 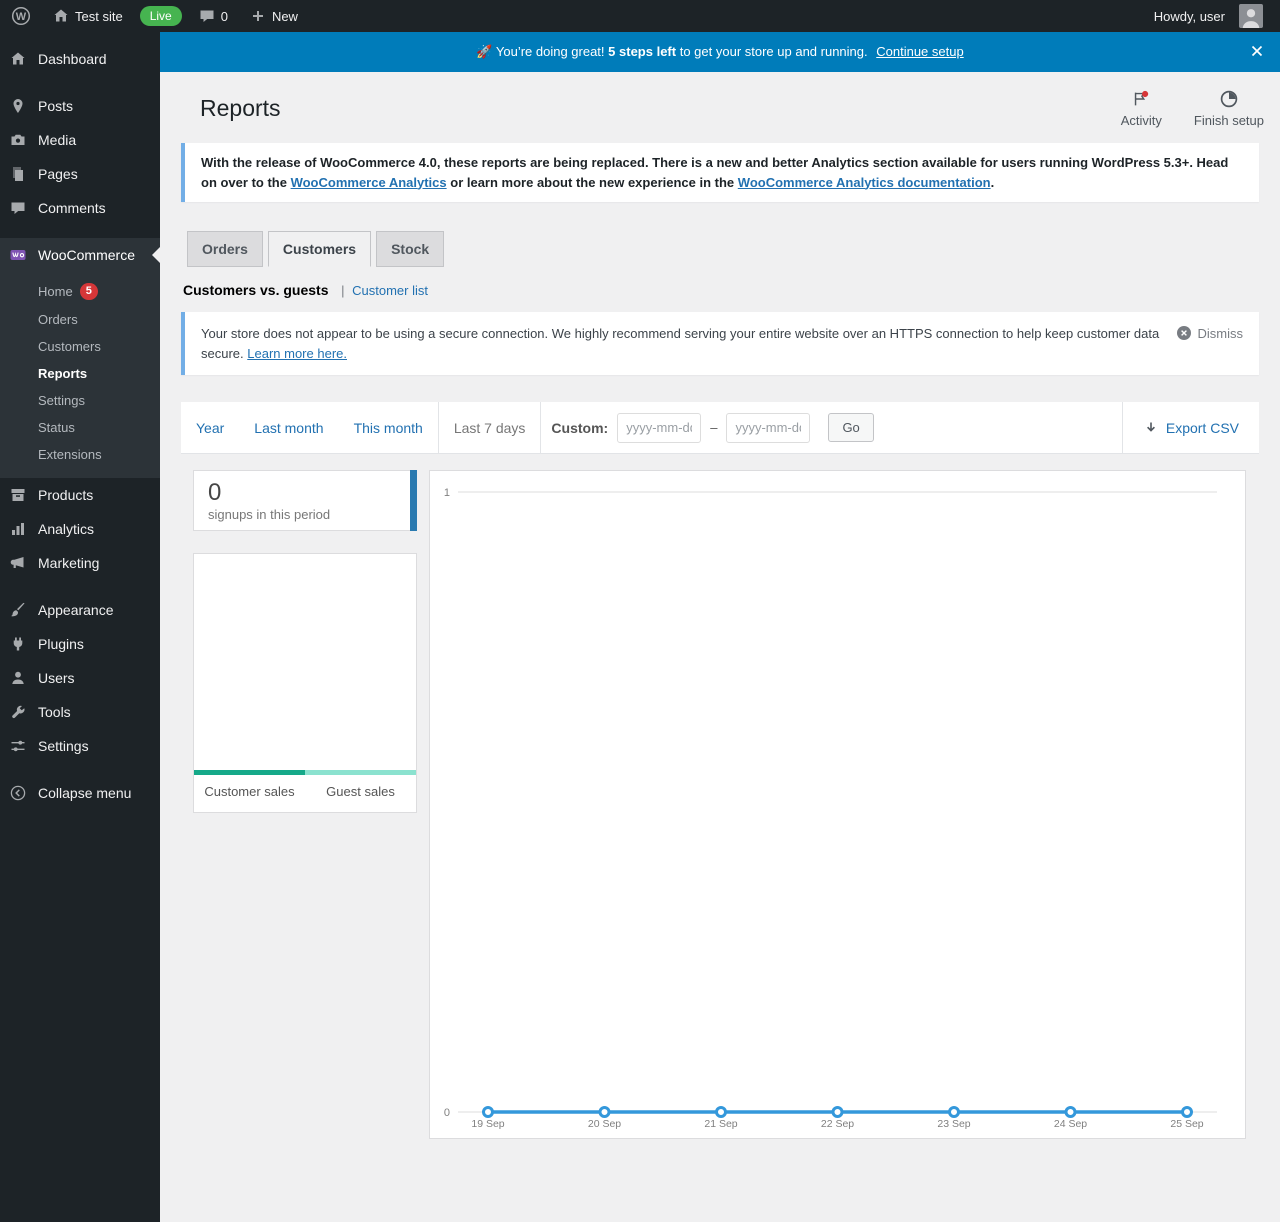 I want to click on site-name-menu: Test site, so click(x=88, y=16).